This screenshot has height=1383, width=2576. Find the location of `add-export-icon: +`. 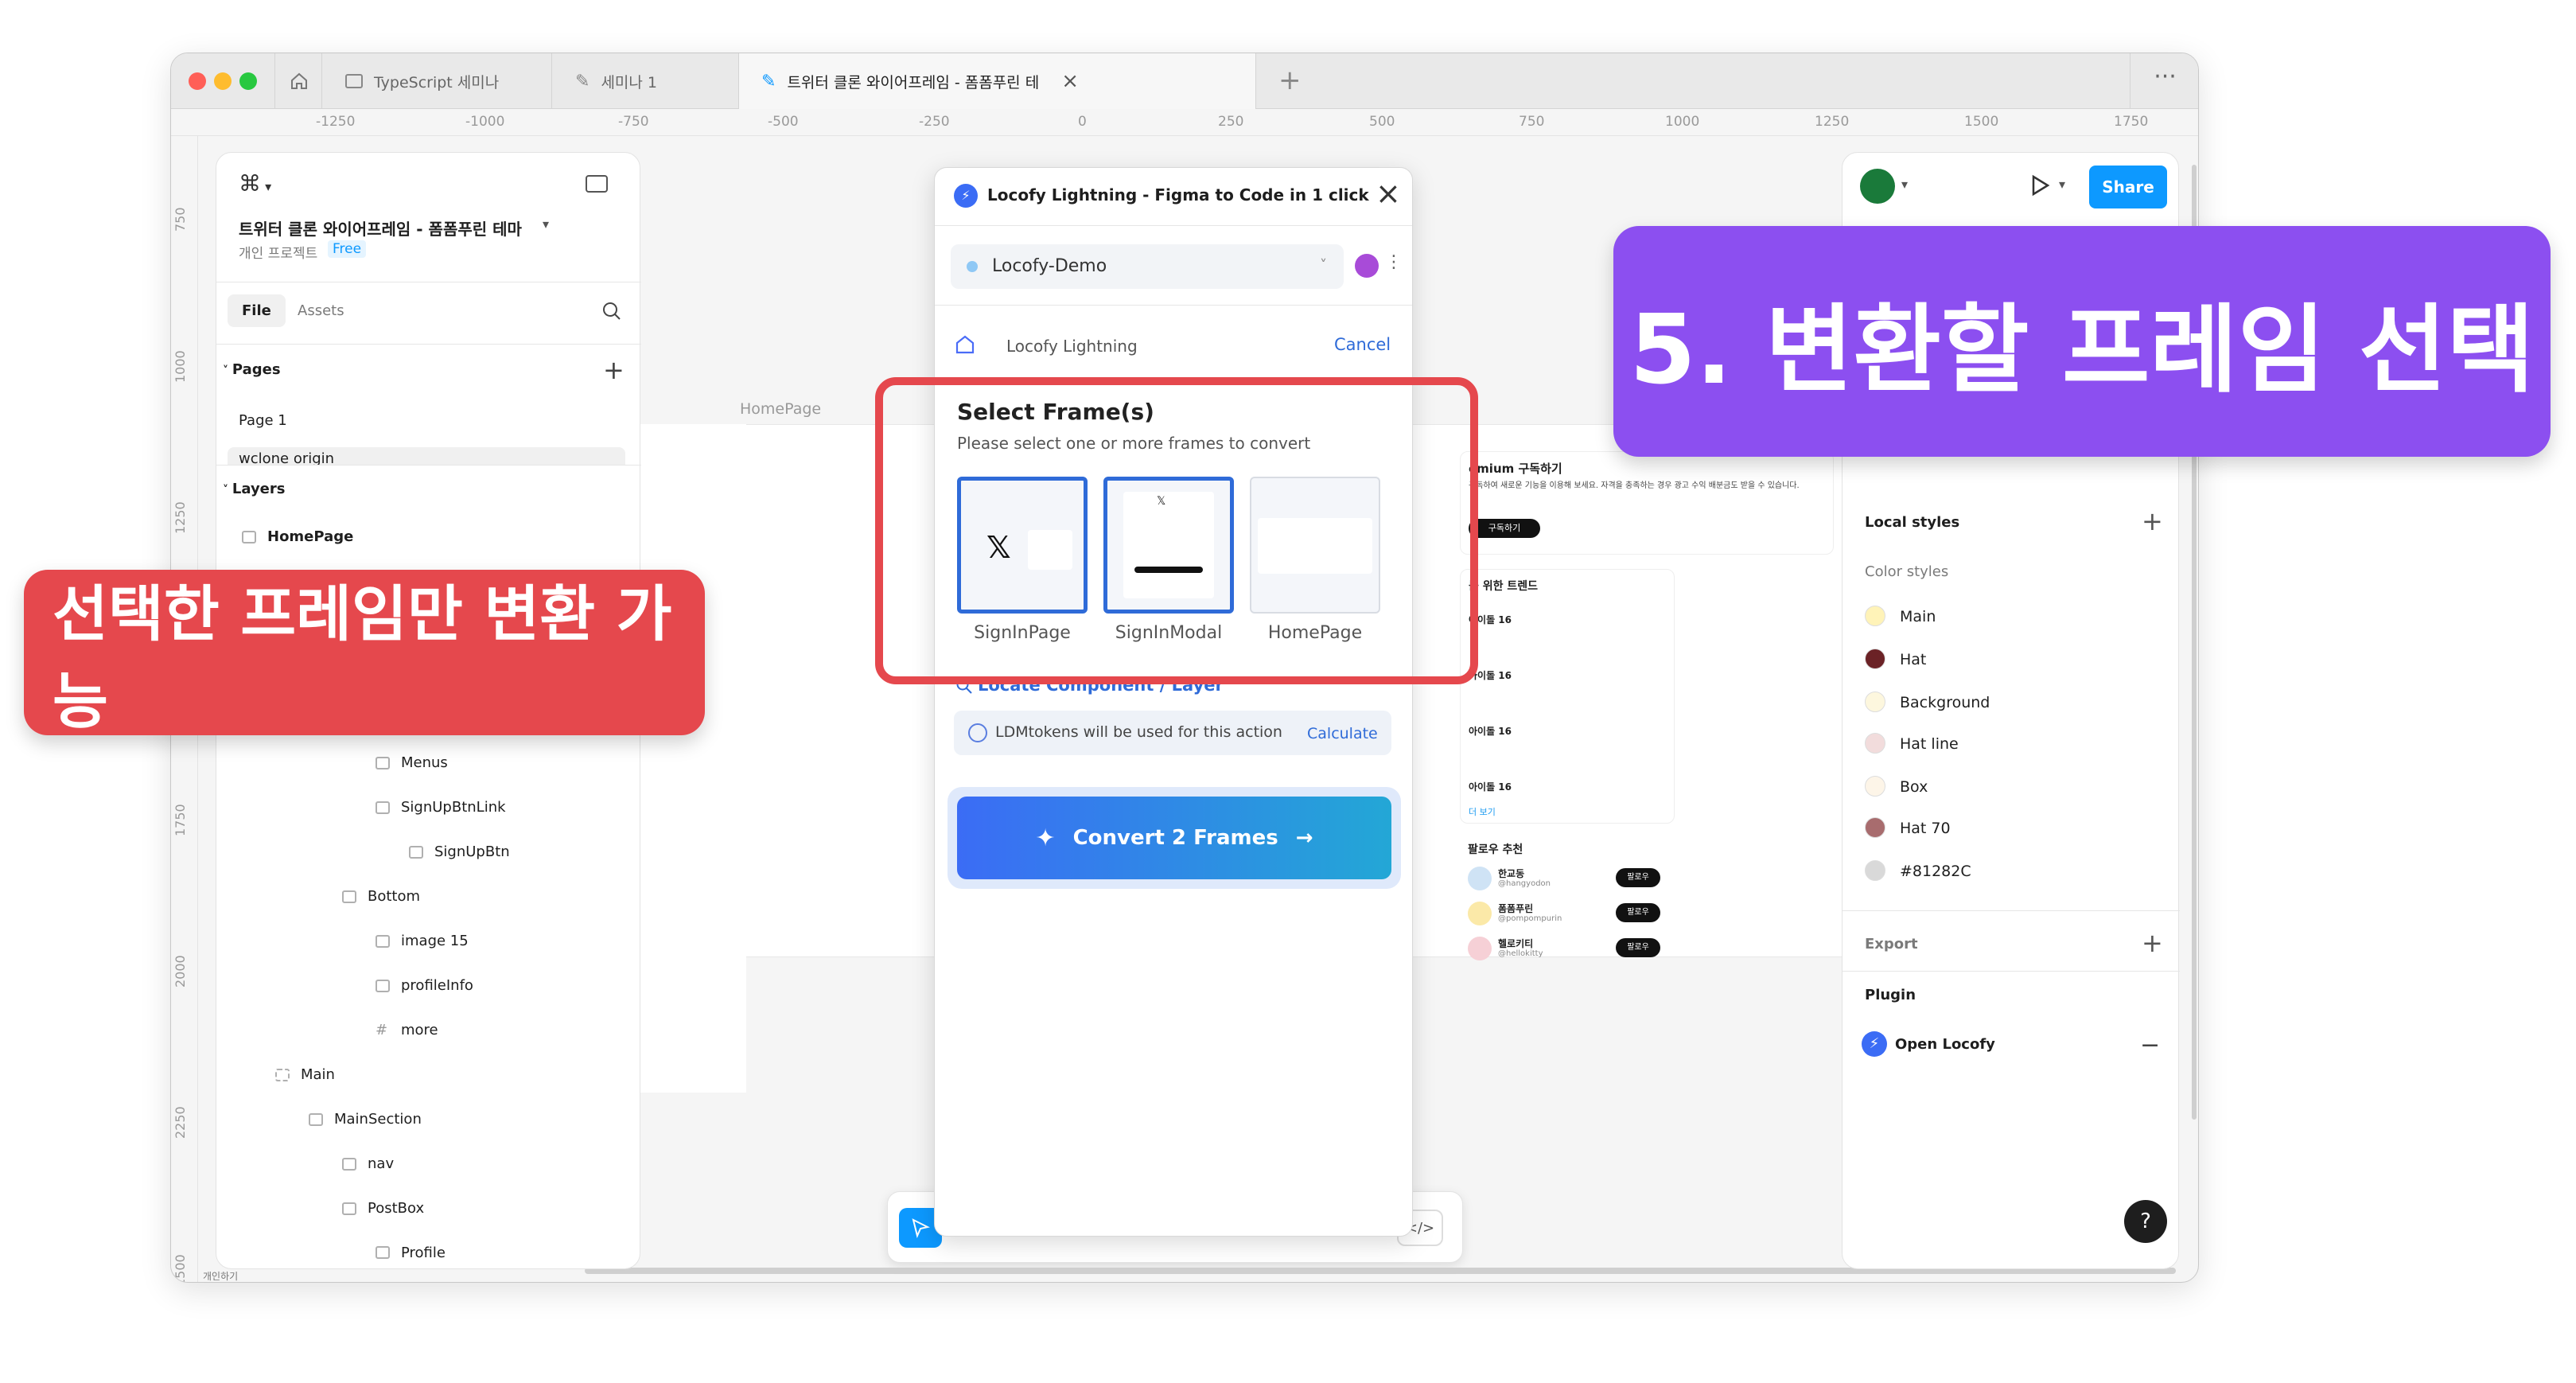

add-export-icon: + is located at coordinates (2153, 943).